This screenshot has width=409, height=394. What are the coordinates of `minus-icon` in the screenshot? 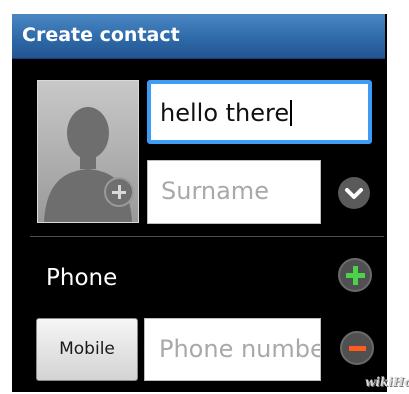 It's located at (357, 348).